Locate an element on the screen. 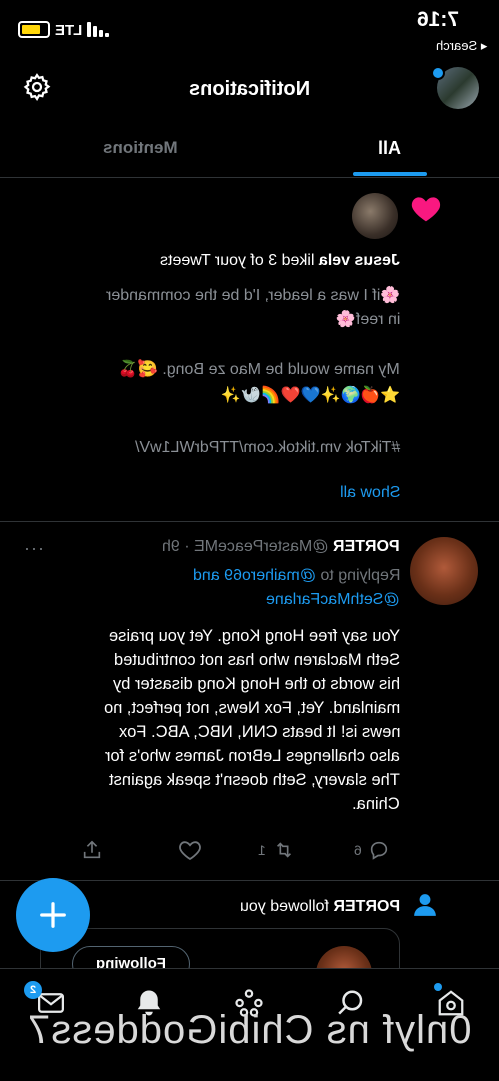  status-time: 7:16 is located at coordinates (437, 19).